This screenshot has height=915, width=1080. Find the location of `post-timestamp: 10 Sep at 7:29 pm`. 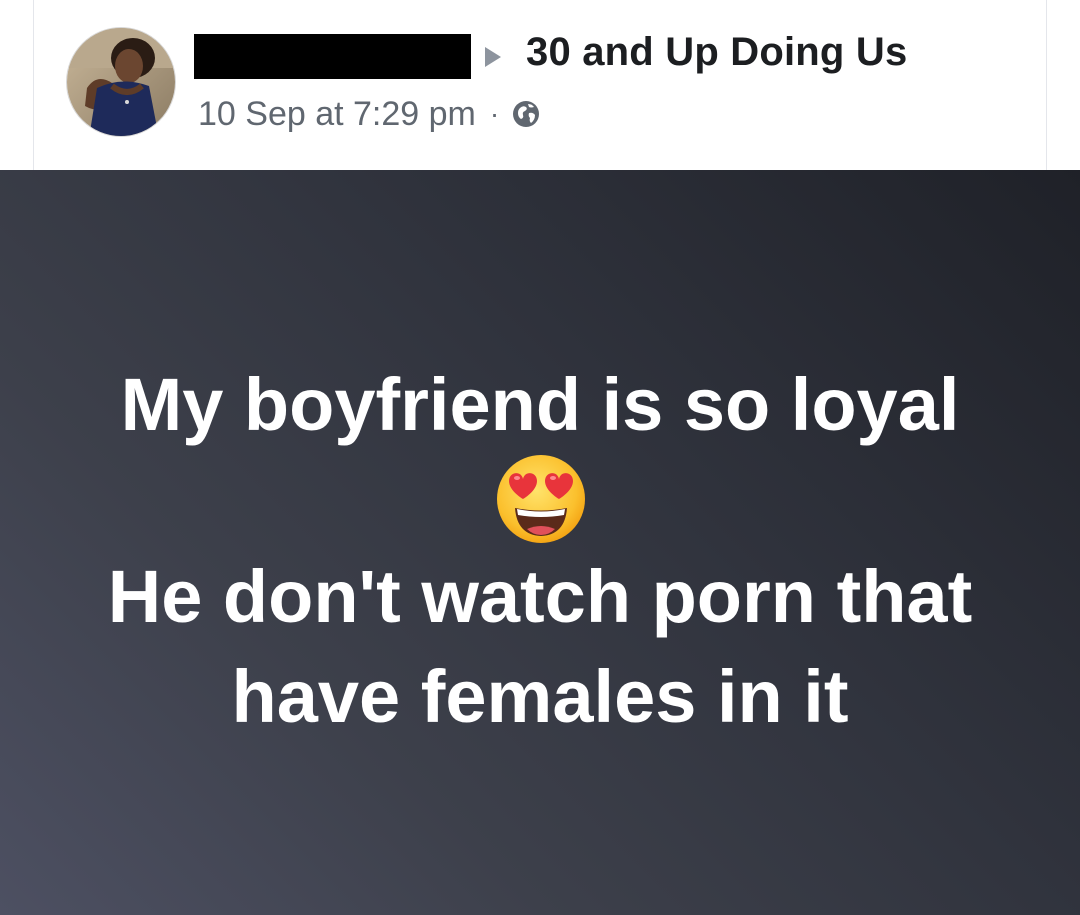

post-timestamp: 10 Sep at 7:29 pm is located at coordinates (337, 114).